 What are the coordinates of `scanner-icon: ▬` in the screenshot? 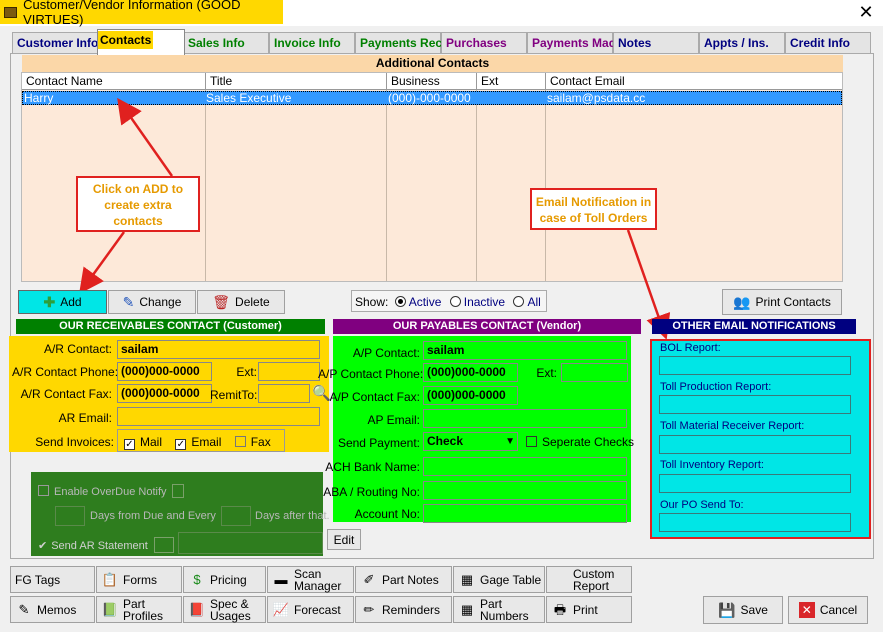 It's located at (281, 579).